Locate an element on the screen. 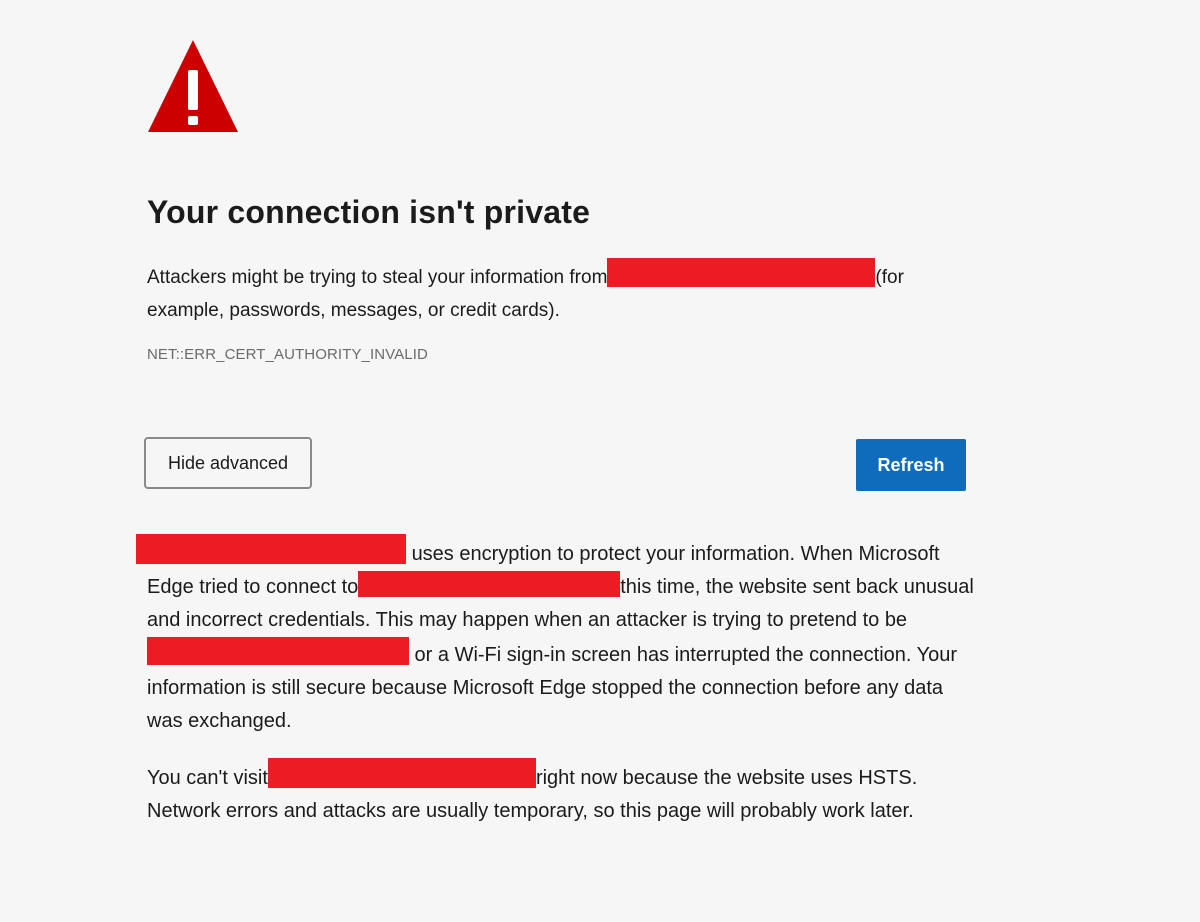 The height and width of the screenshot is (922, 1200). warning-triangle-icon is located at coordinates (193, 86).